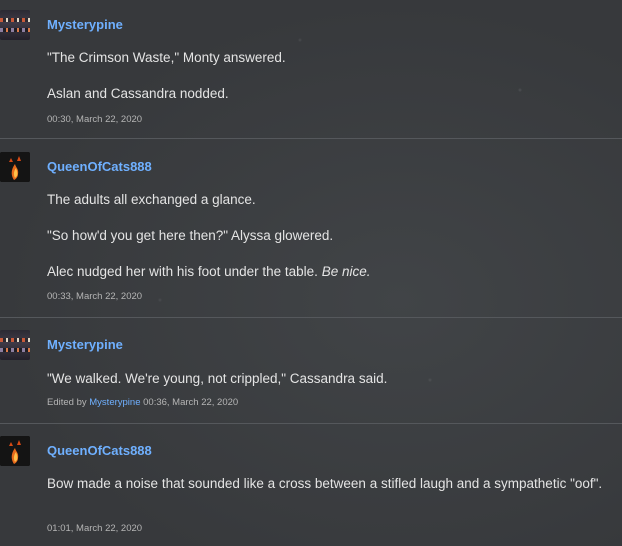  I want to click on post-timestamp: 00:33, March 22, 2020, so click(95, 296).